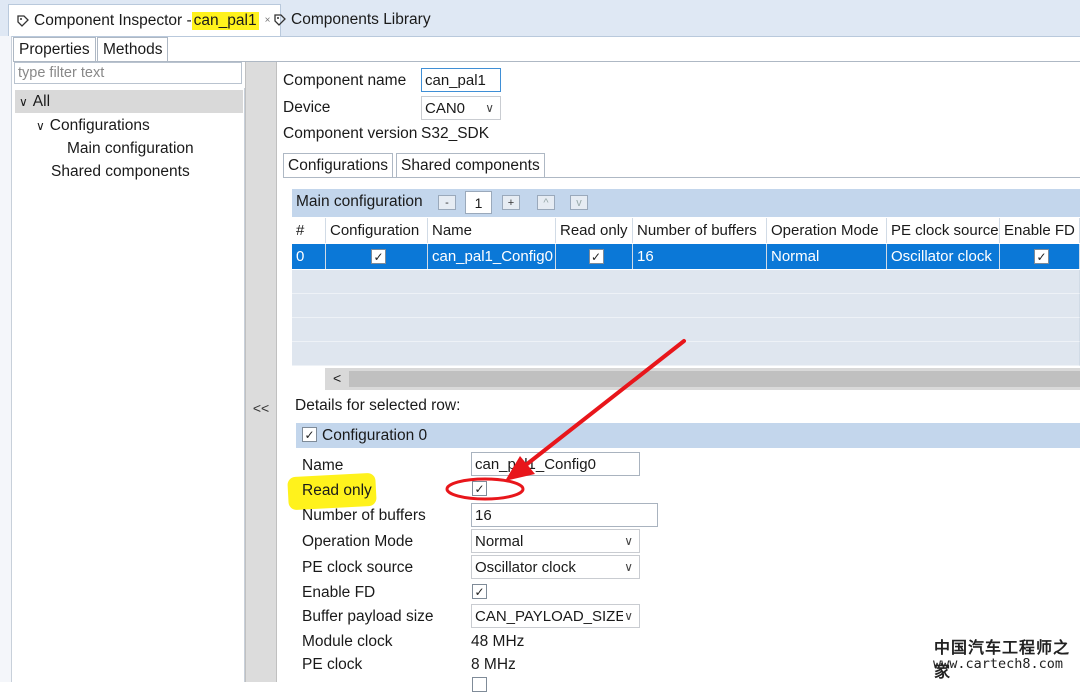  What do you see at coordinates (998, 664) in the screenshot?
I see `watermark-url: www.cartech8.com` at bounding box center [998, 664].